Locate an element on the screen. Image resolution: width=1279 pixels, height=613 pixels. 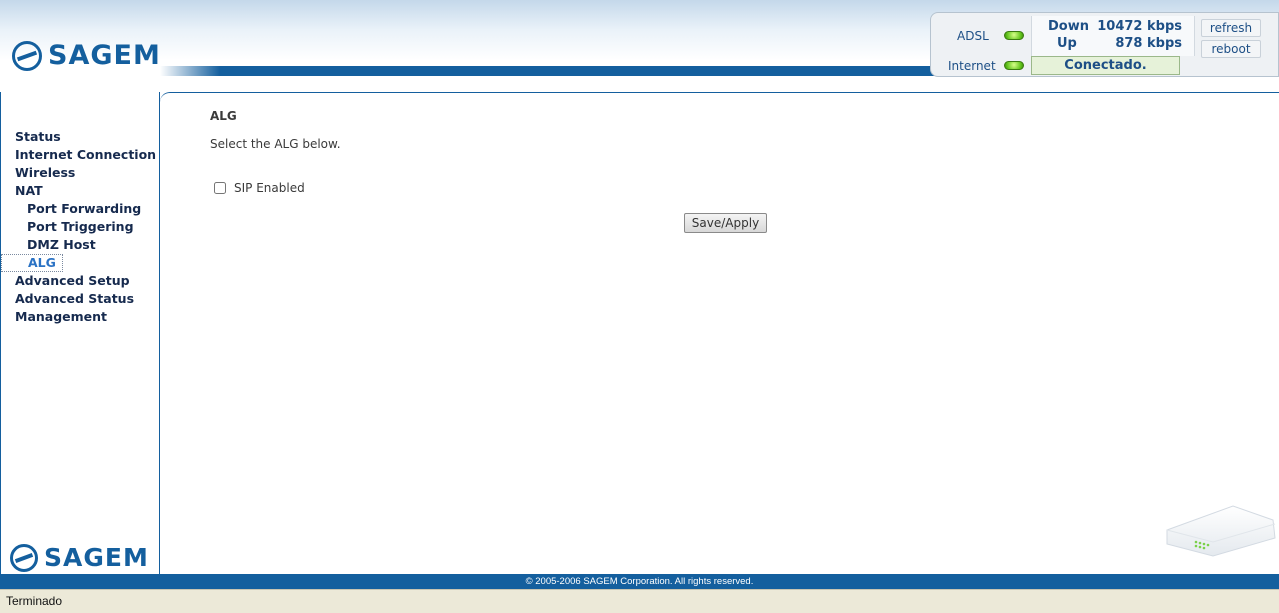
sidebar-item-status: Status is located at coordinates (80, 137).